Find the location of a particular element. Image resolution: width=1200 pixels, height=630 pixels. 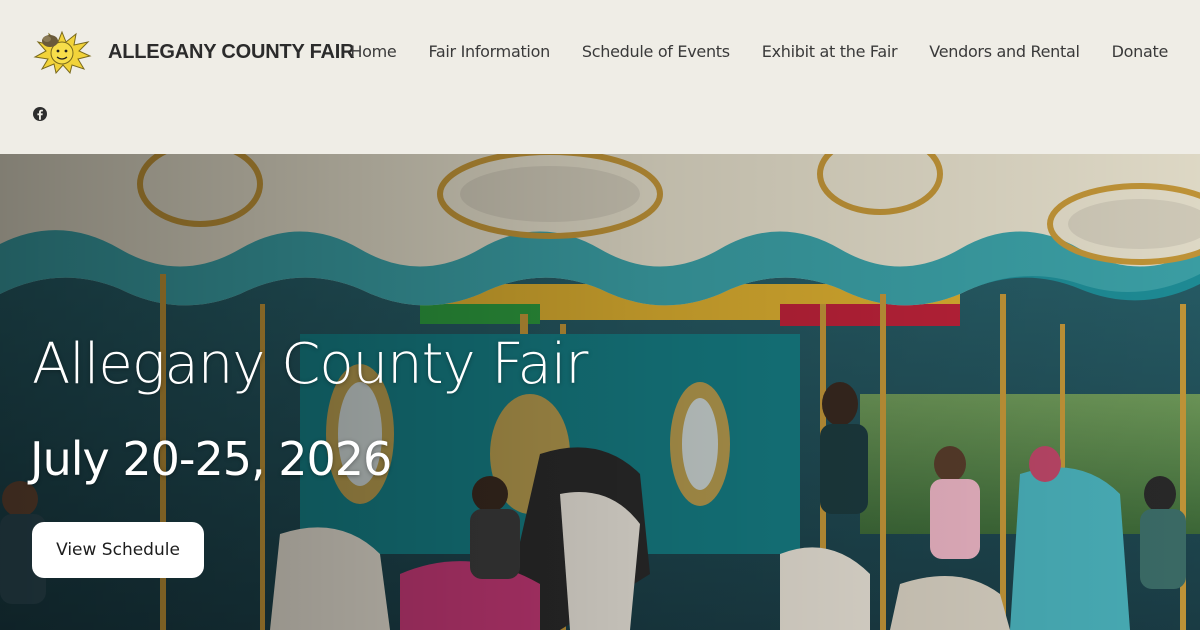

brand: ALLEGANY COUNTY FAIR is located at coordinates (193, 52).